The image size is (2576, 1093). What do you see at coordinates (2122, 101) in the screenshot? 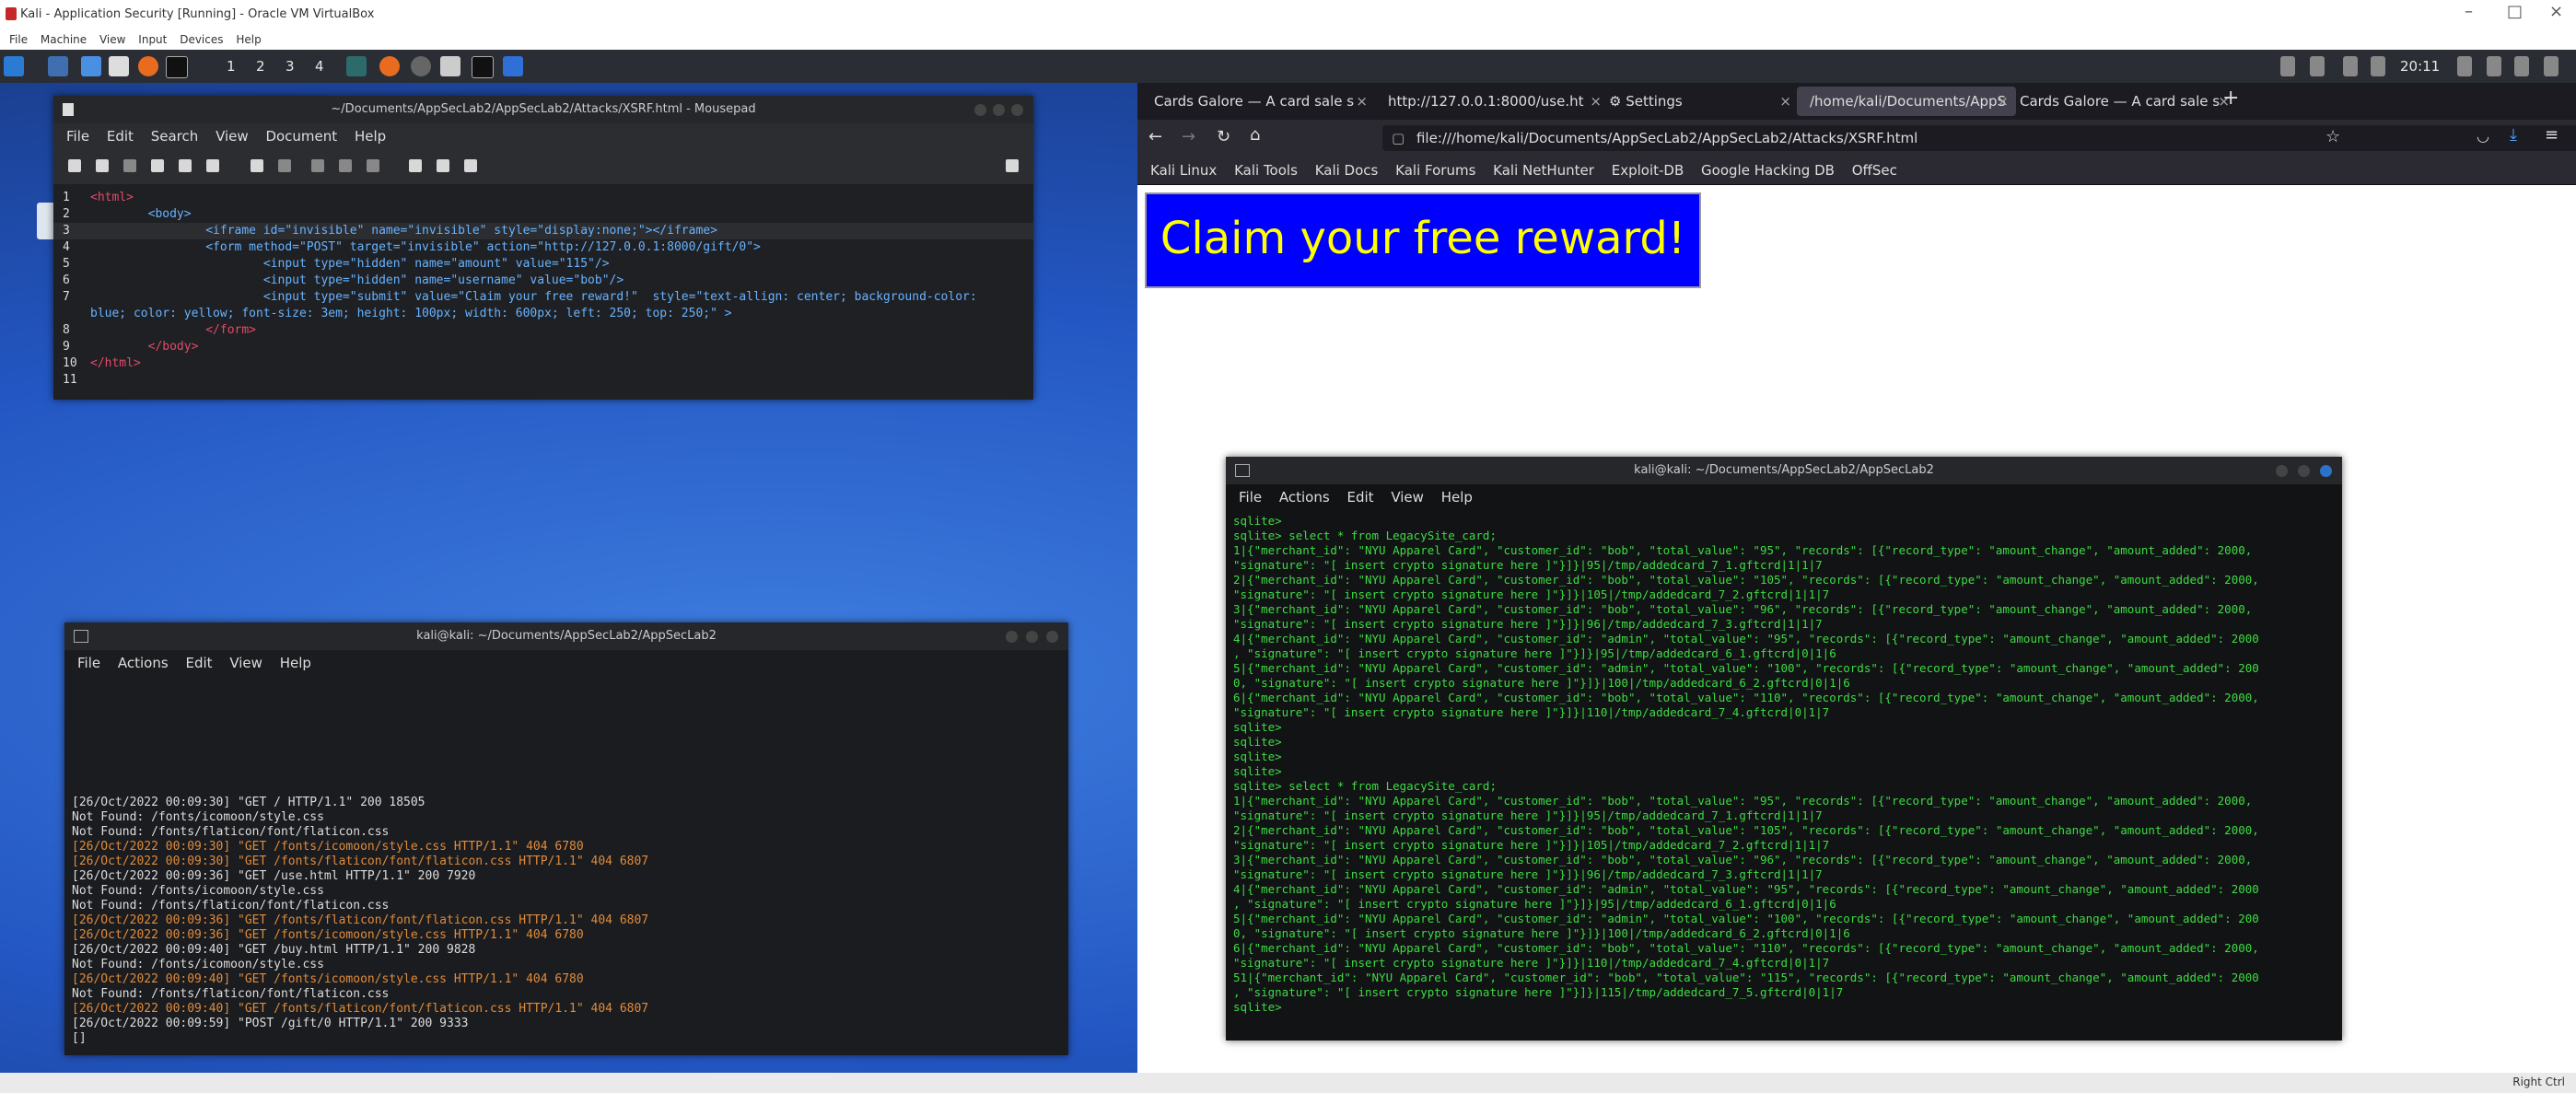
I see `tab-cards-galore-2: Cards Galore — A card sale s ×` at bounding box center [2122, 101].